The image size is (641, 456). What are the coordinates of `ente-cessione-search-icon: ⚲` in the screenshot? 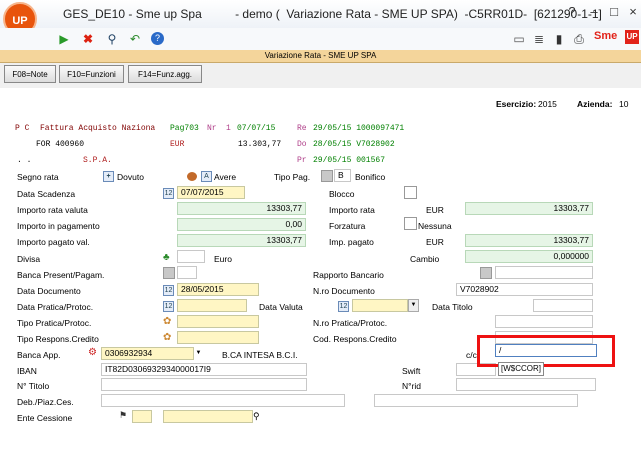 It's located at (258, 416).